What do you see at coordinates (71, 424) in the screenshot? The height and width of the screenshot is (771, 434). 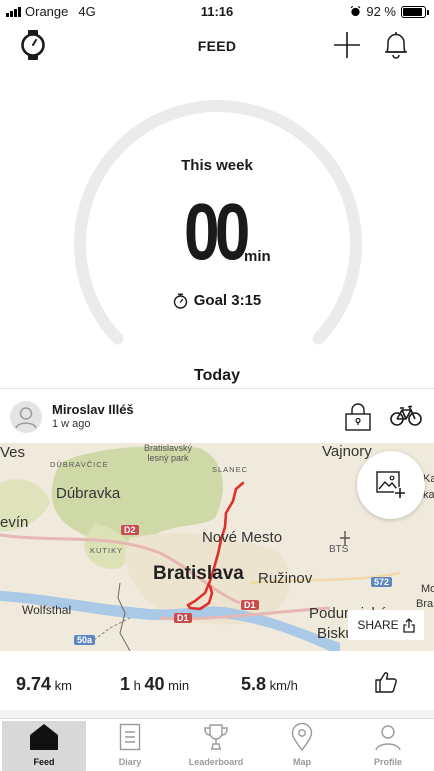 I see `workout-time-ago: 1 w ago` at bounding box center [71, 424].